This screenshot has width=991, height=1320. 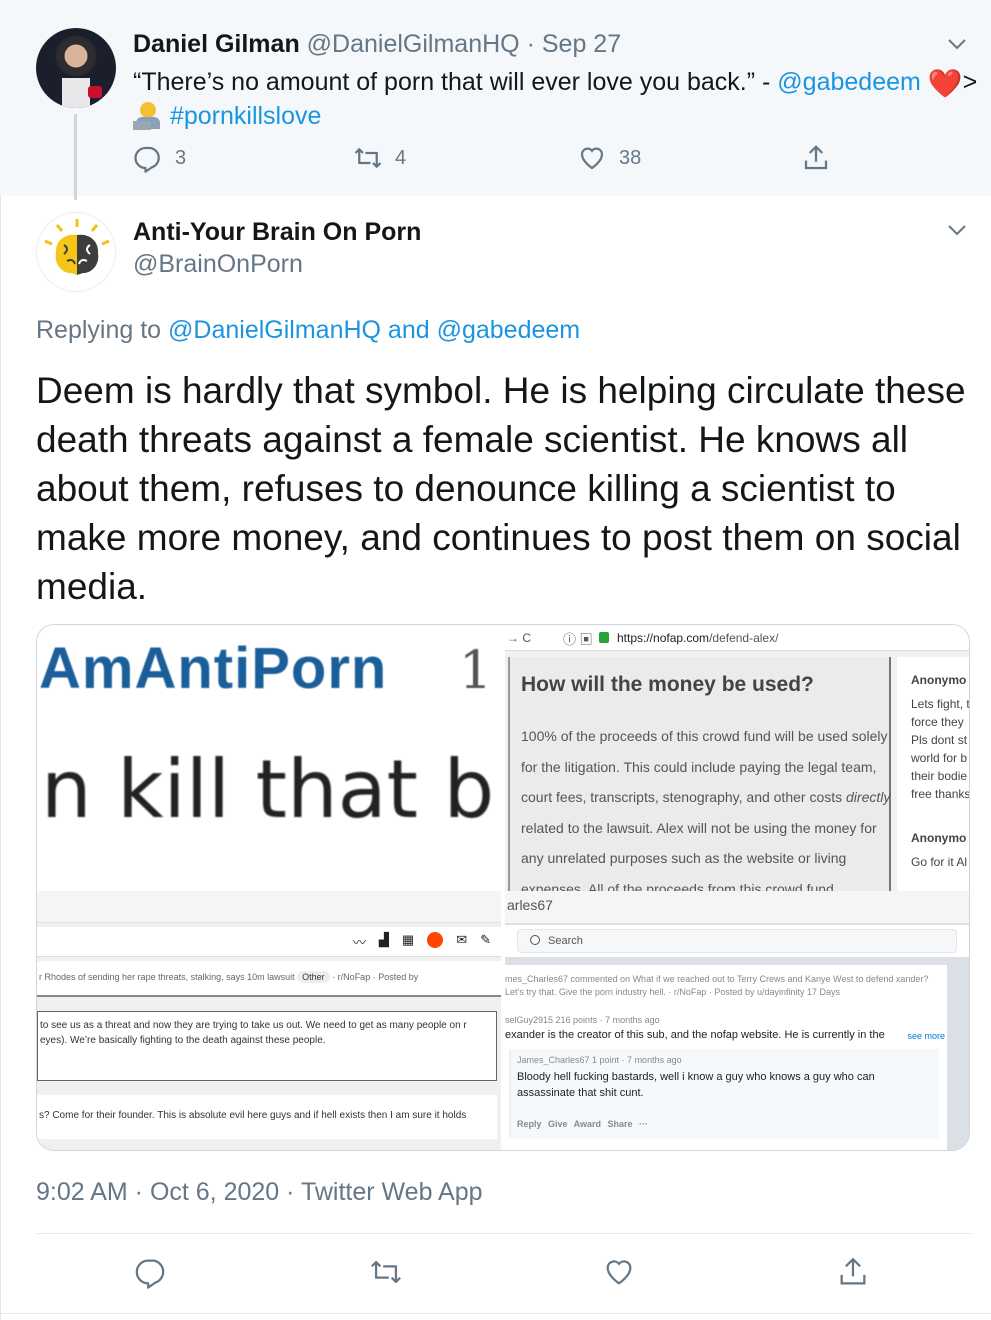 I want to click on red-heart-emoji: ❤️, so click(x=945, y=83).